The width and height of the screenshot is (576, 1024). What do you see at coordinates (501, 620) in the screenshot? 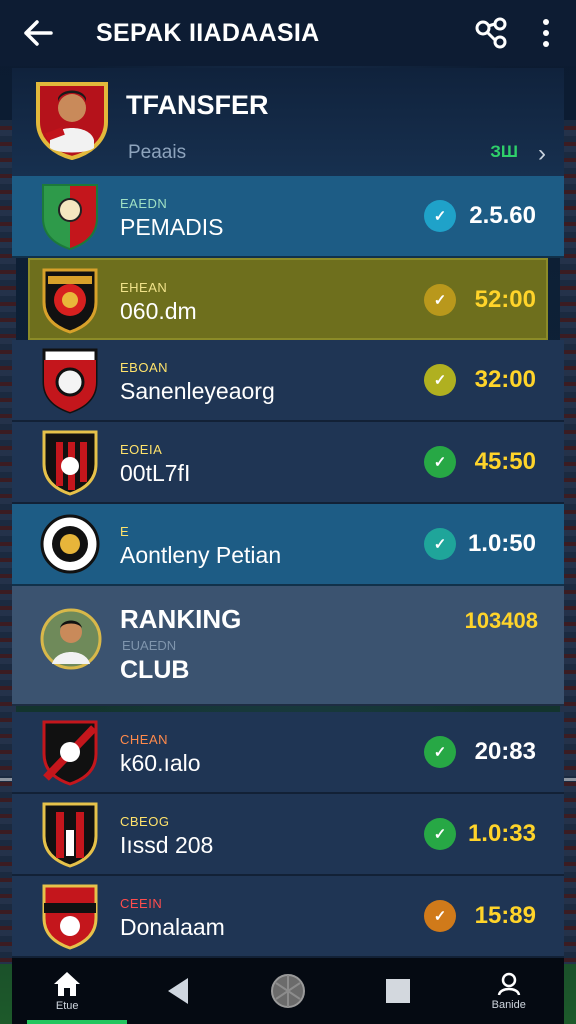
I see `ranking-score: 103408` at bounding box center [501, 620].